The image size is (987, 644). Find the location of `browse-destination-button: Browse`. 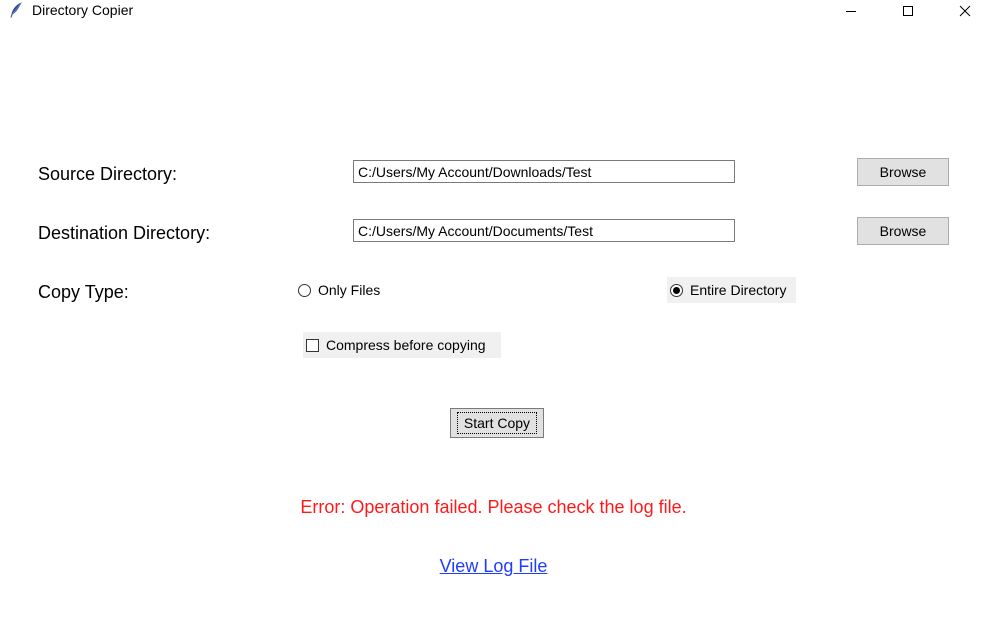

browse-destination-button: Browse is located at coordinates (903, 231).